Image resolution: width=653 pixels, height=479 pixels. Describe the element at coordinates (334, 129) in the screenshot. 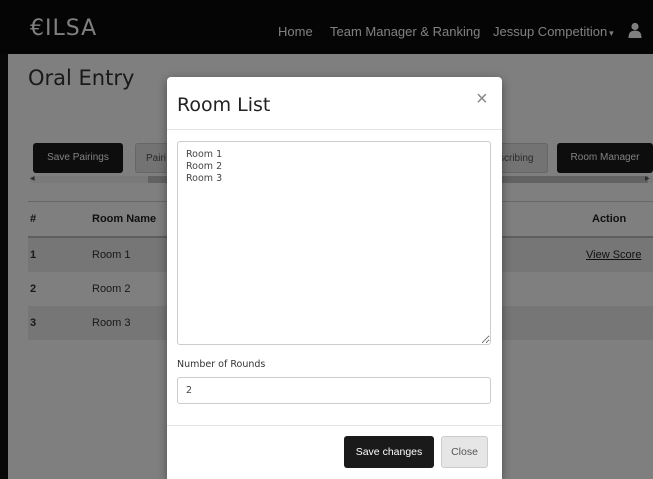

I see `modal-header-divider` at that location.